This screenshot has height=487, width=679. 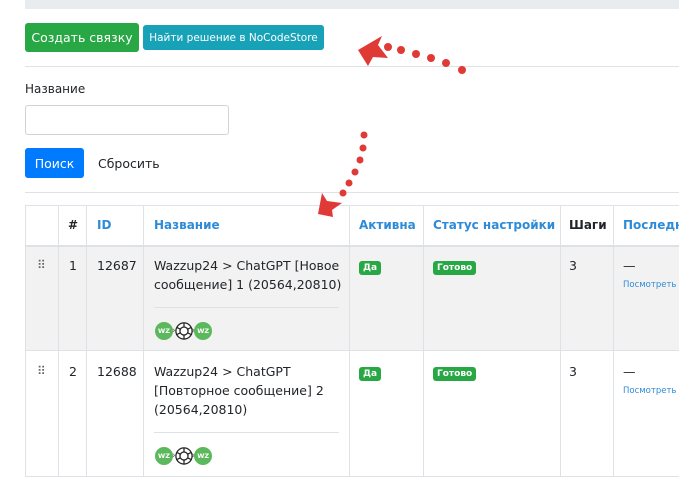 What do you see at coordinates (82, 37) in the screenshot?
I see `create-bundle-button: Создать связку` at bounding box center [82, 37].